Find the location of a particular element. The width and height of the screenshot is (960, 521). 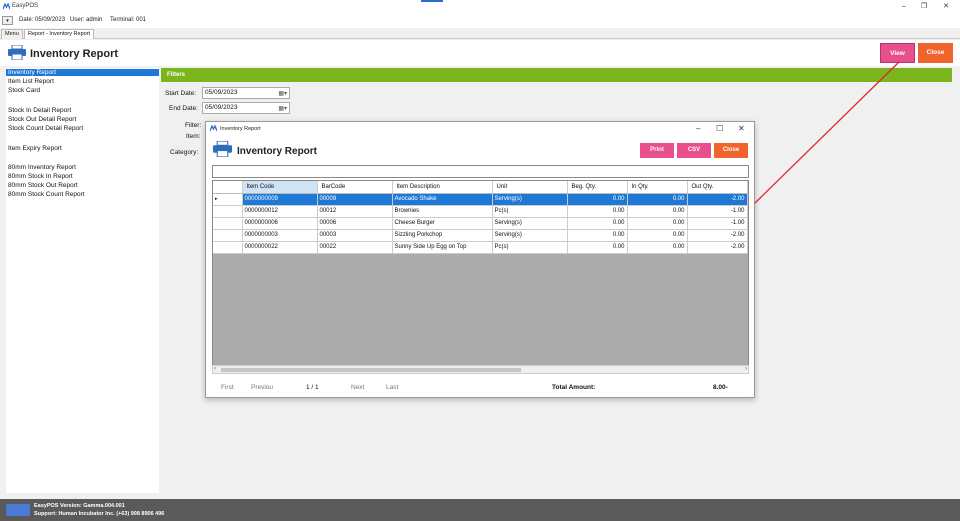

first-page-button: First is located at coordinates (227, 387).